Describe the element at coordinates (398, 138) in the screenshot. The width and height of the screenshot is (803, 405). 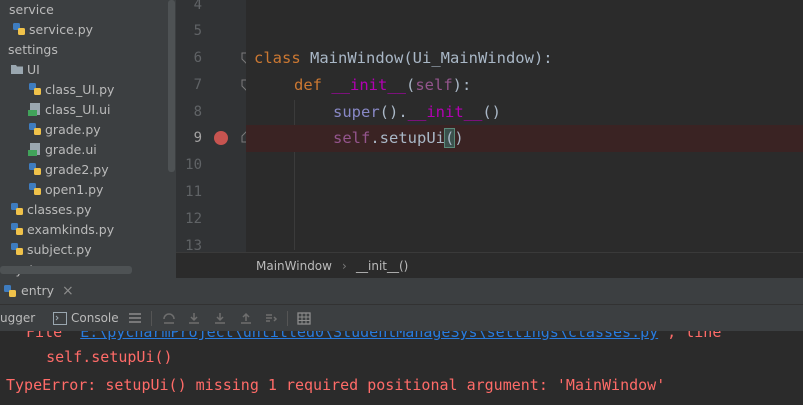
I see `code-line-9: self.setupUi()` at that location.